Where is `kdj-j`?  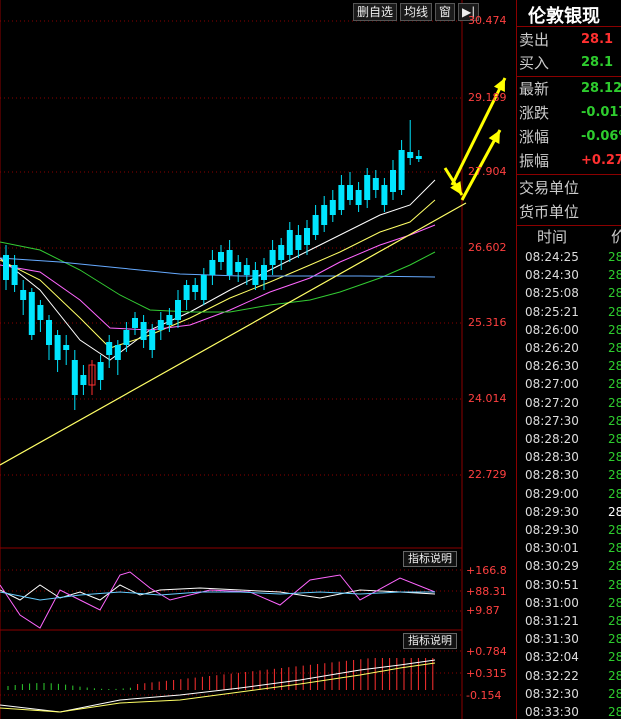
kdj-j is located at coordinates (218, 600).